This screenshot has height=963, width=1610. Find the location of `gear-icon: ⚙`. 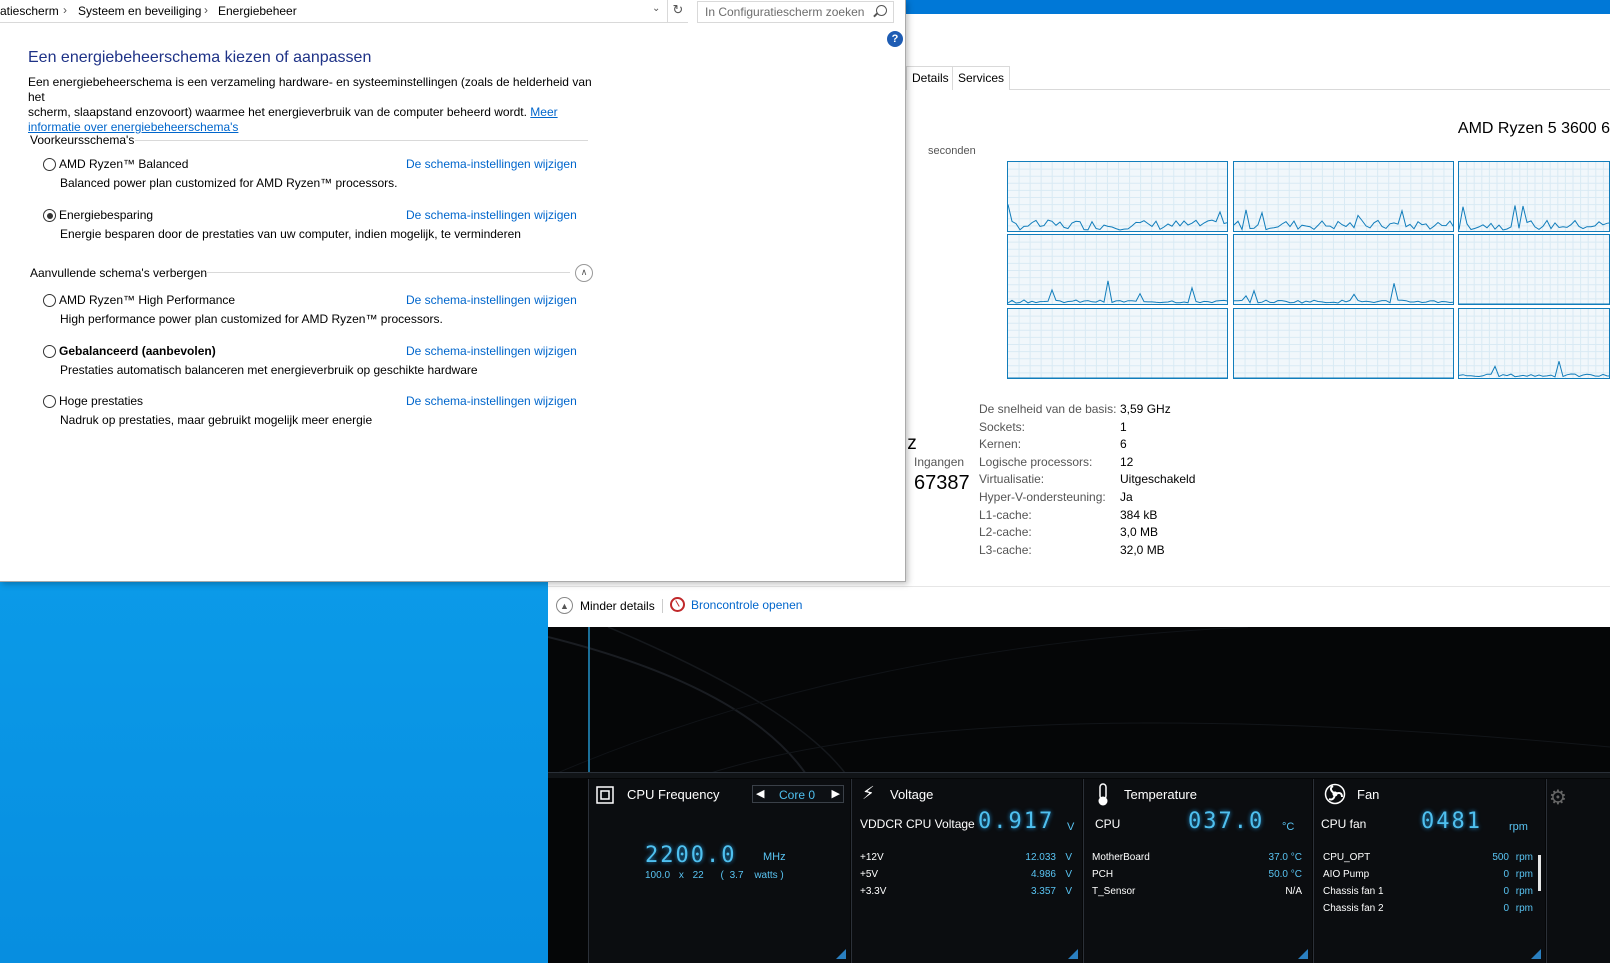

gear-icon: ⚙ is located at coordinates (1558, 797).